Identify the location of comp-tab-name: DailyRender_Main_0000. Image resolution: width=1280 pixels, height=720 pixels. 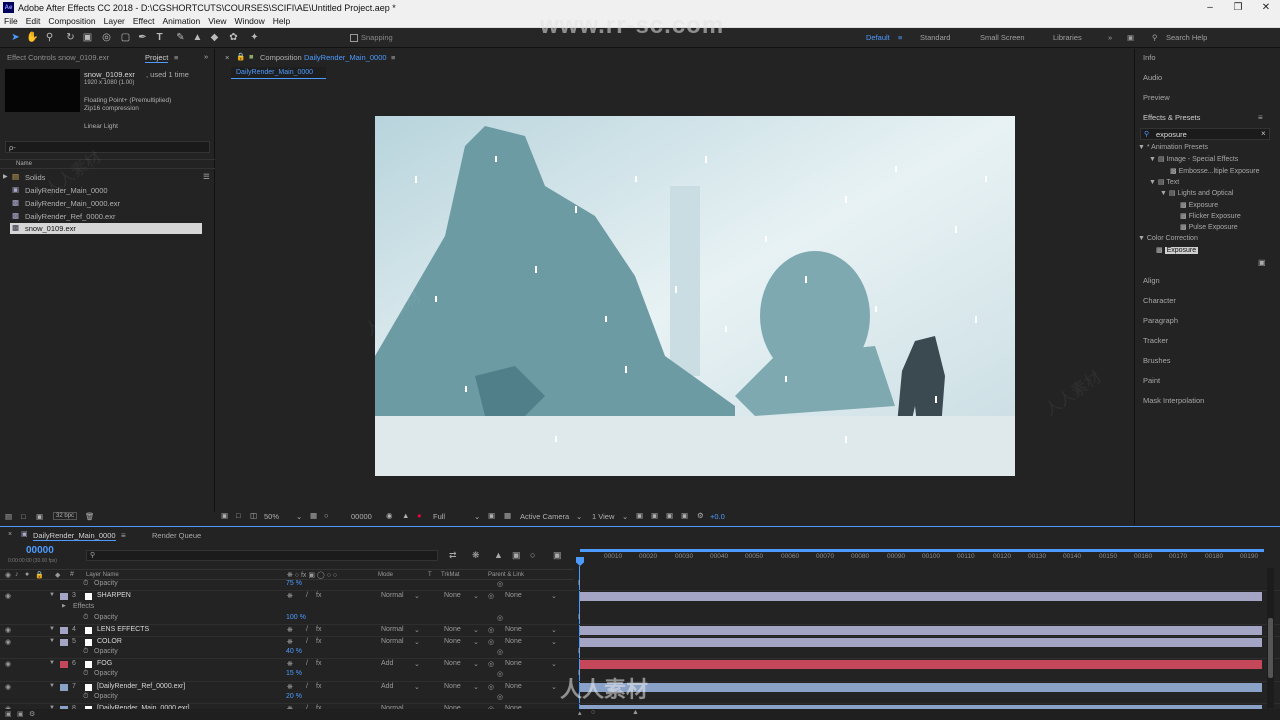
(345, 57).